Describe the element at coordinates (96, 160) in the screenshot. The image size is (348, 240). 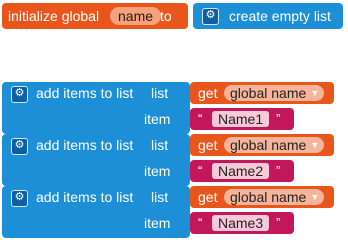
I see `add-items-block-2: ⚙ add items to list list item` at that location.